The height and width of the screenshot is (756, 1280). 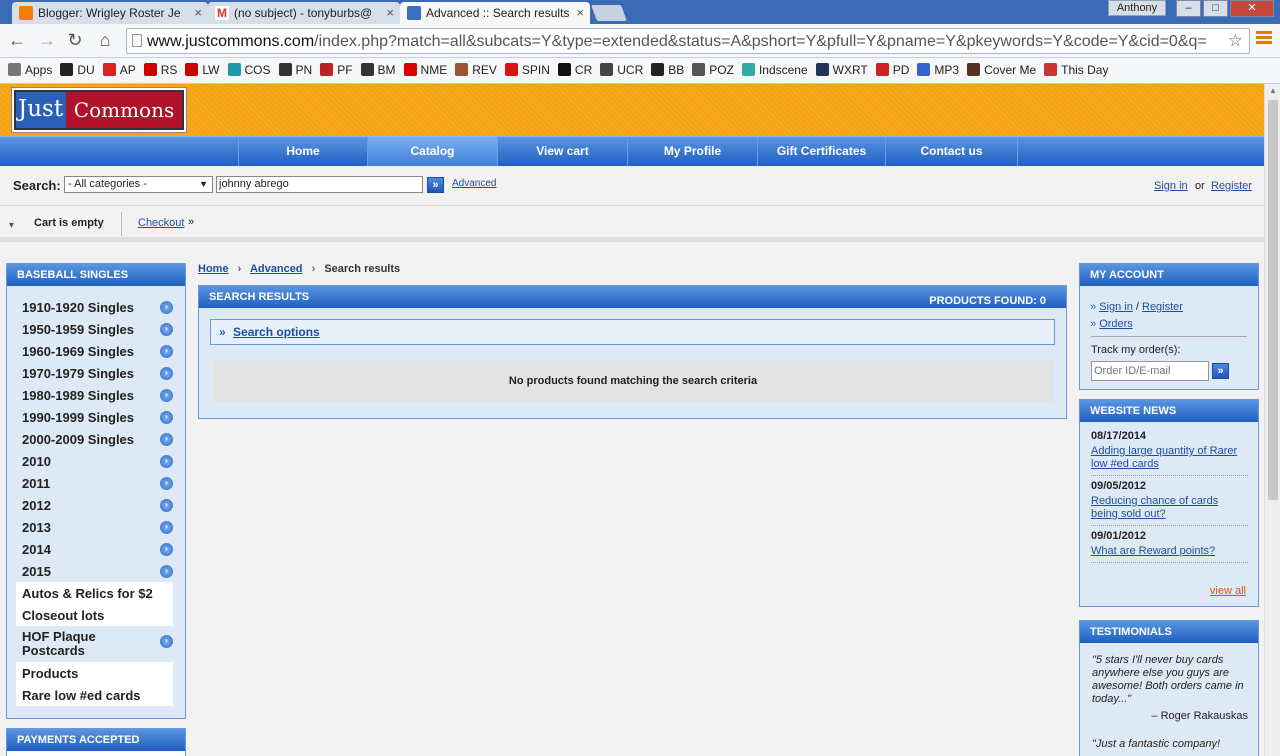 I want to click on bookmark-item: Apps, so click(x=30, y=70).